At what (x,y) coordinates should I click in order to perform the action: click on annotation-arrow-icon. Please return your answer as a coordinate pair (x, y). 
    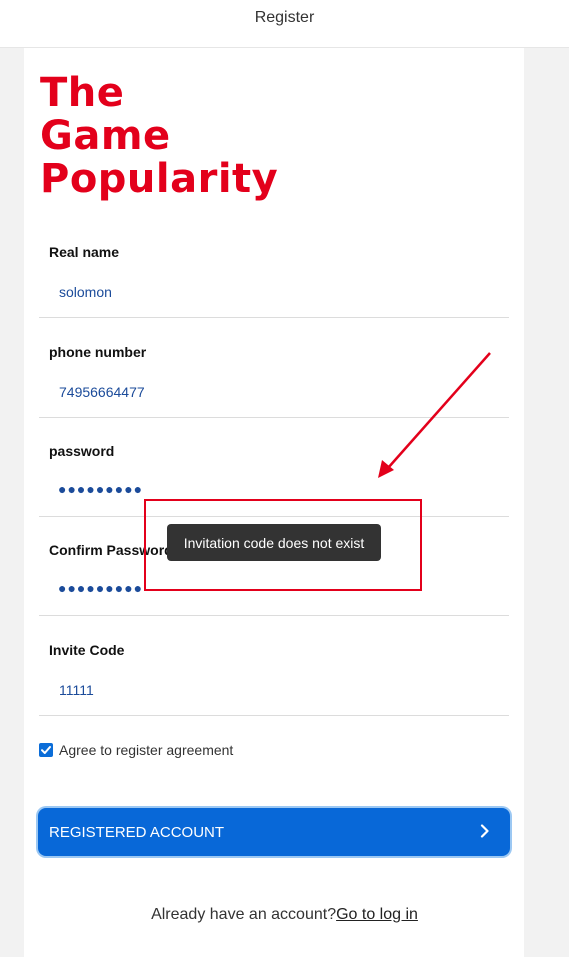
    Looking at the image, I should click on (434, 415).